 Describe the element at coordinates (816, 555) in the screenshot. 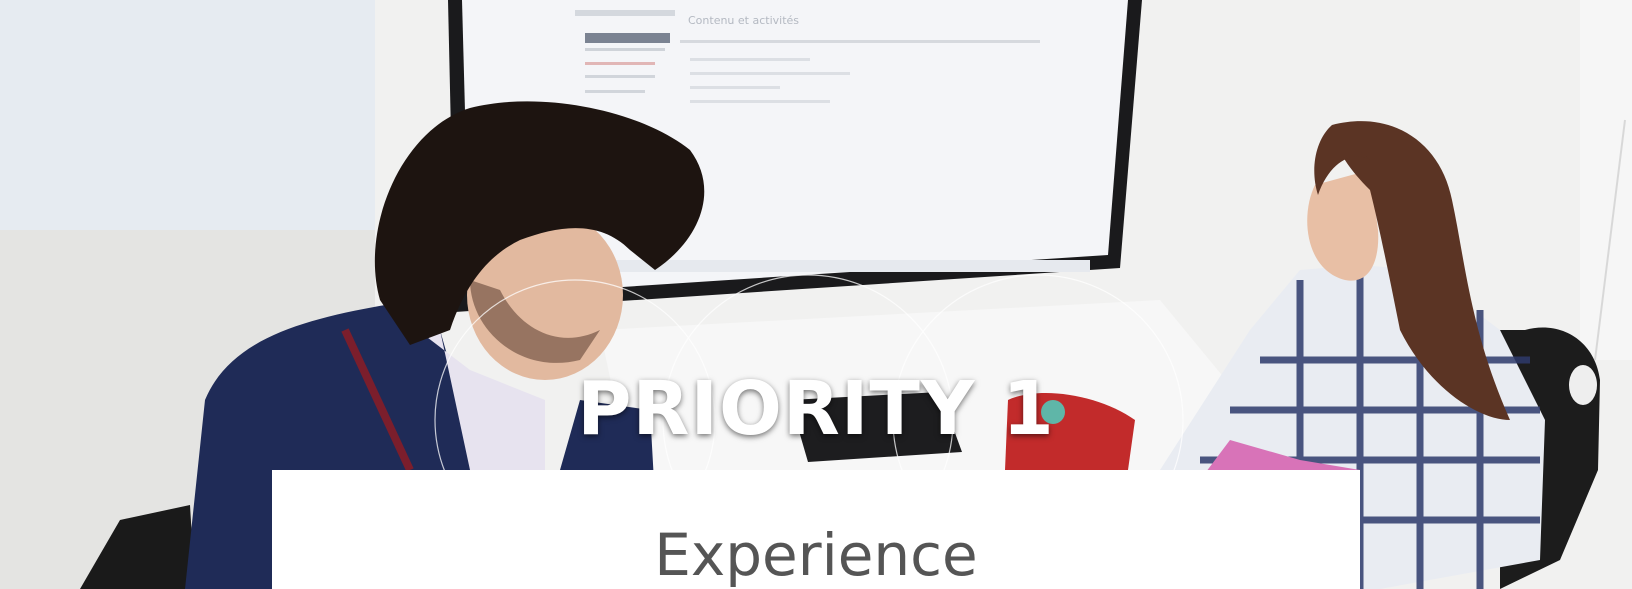

I see `card-title: Experience` at that location.